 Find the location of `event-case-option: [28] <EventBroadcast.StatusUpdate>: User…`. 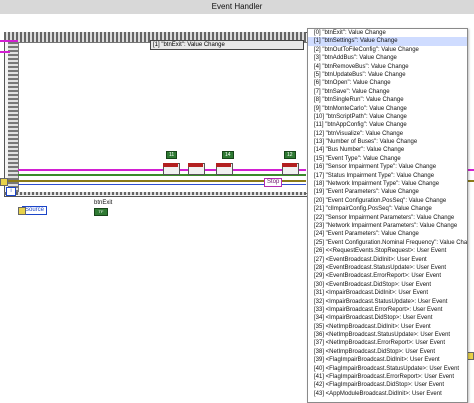

event-case-option: [28] <EventBroadcast.StatusUpdate>: User… is located at coordinates (387, 268).